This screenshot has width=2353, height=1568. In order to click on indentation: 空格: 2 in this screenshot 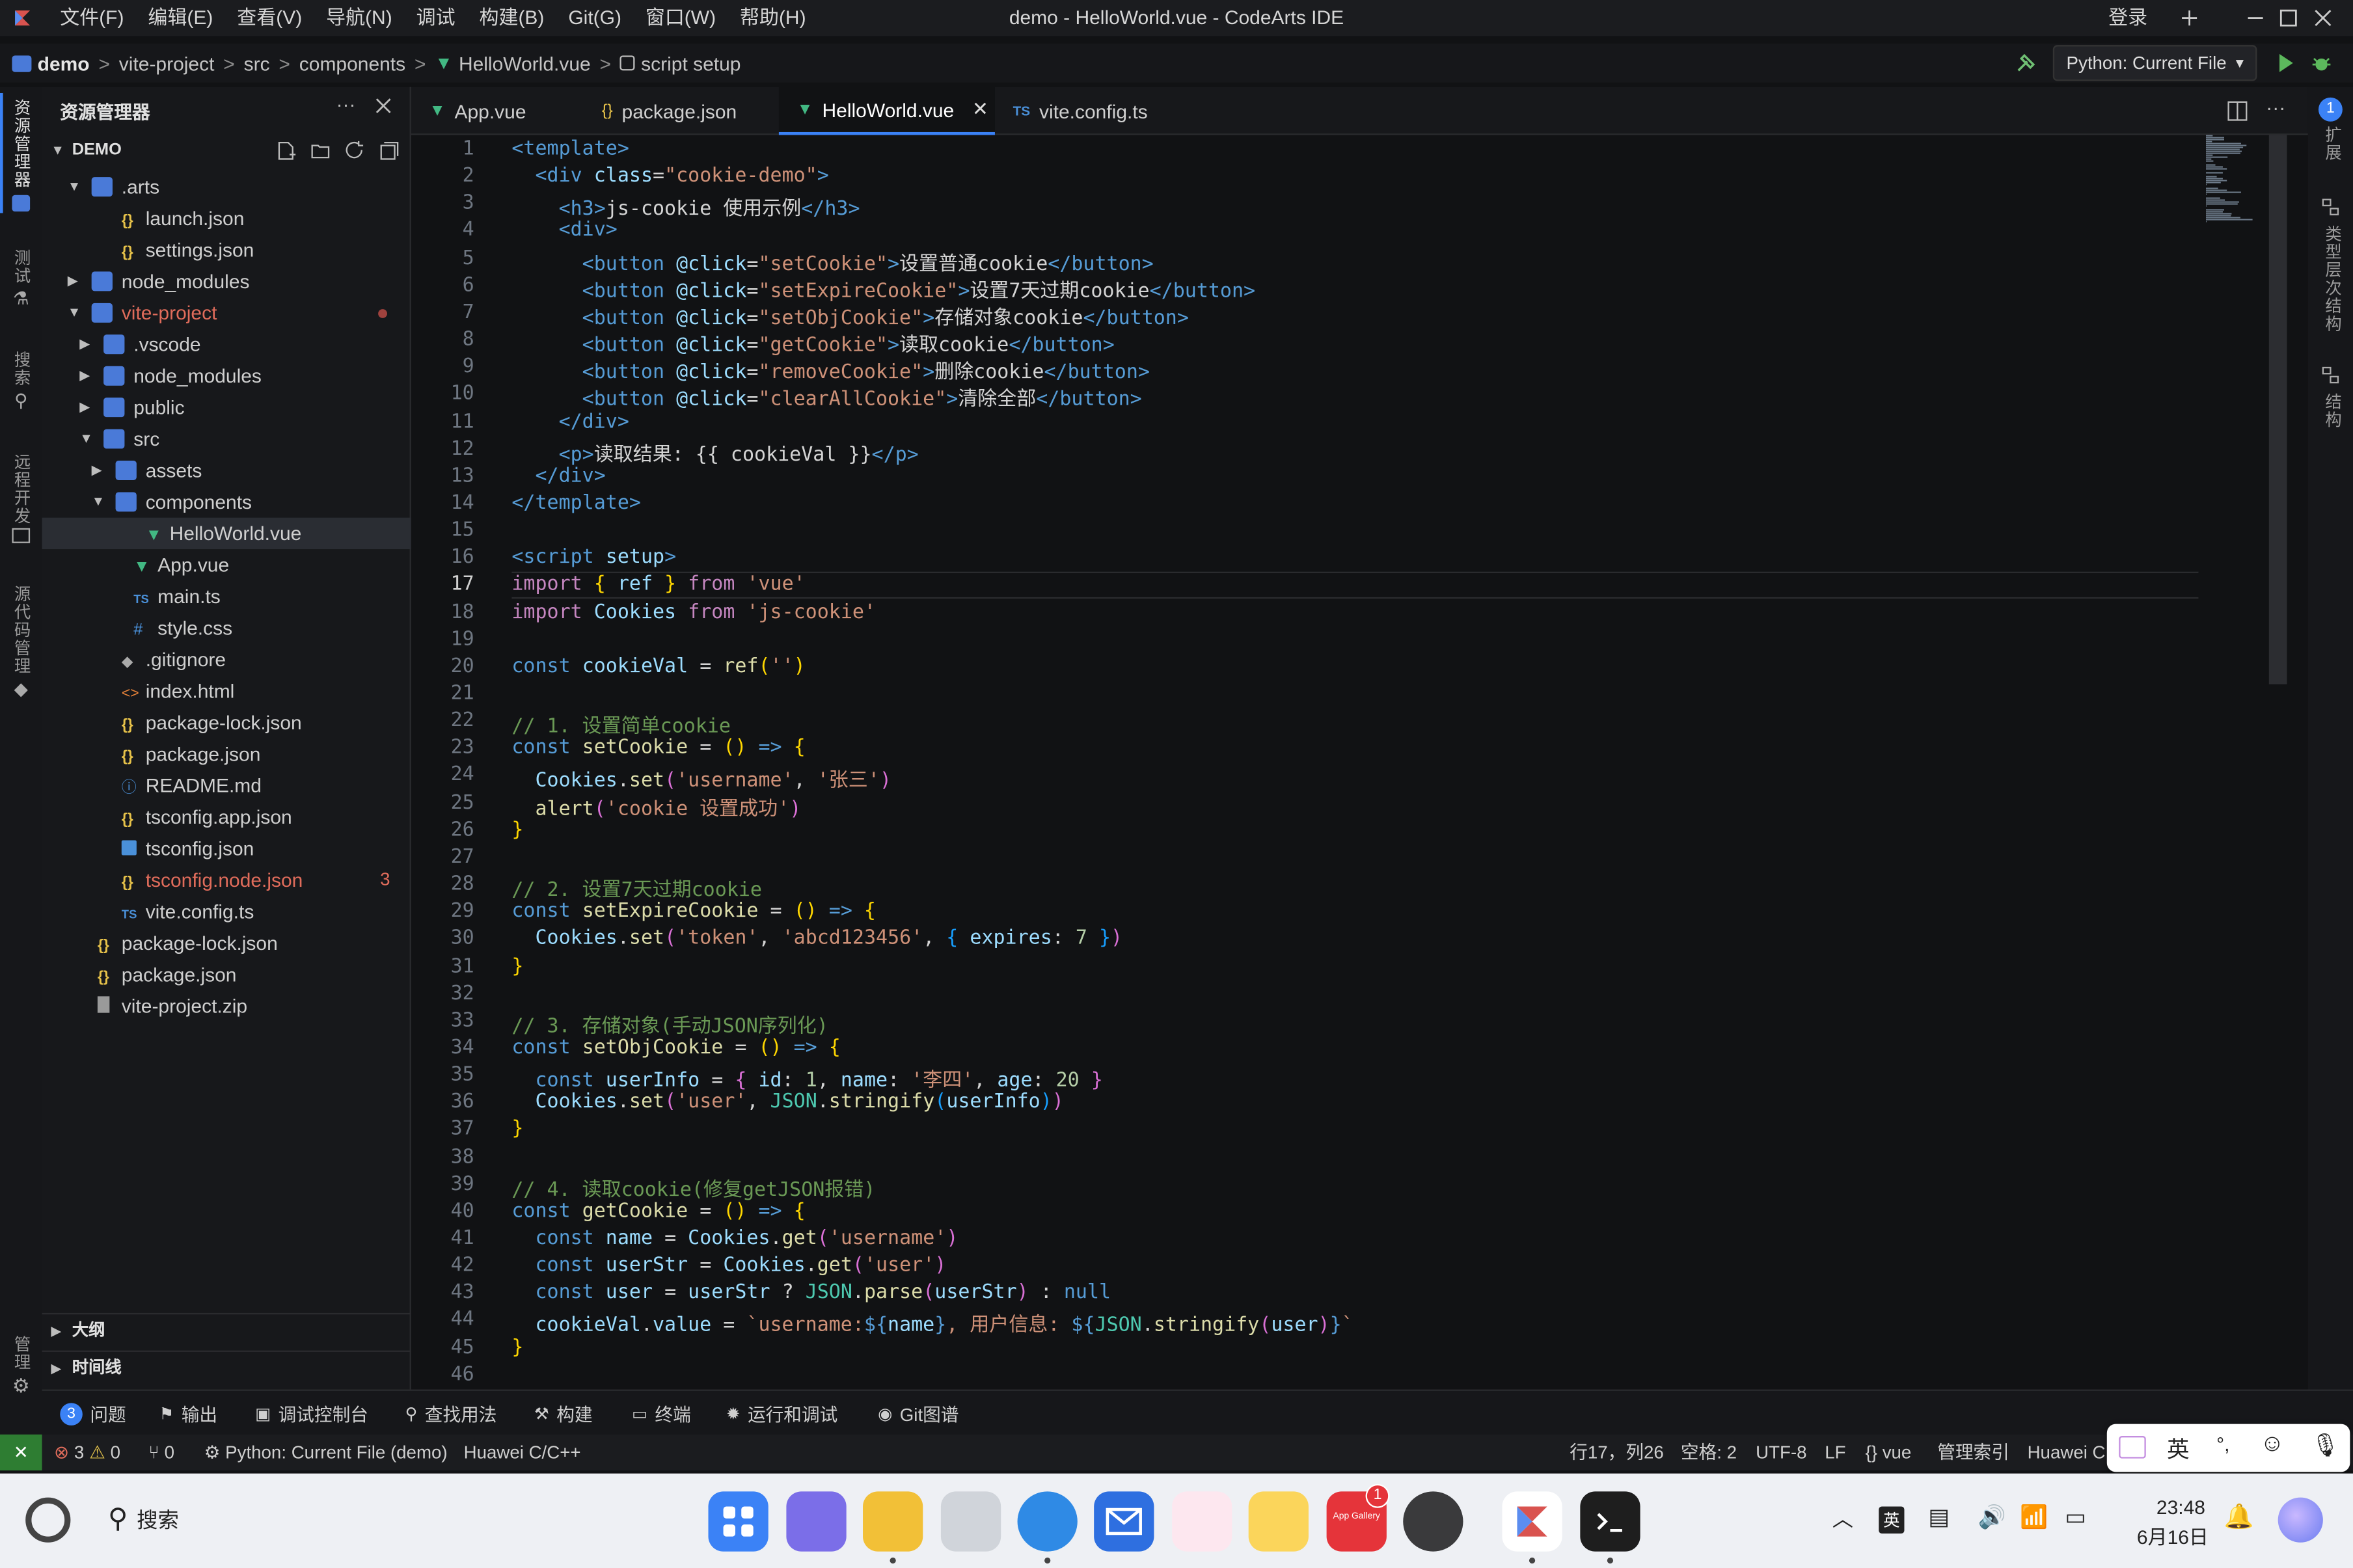, I will do `click(1709, 1452)`.